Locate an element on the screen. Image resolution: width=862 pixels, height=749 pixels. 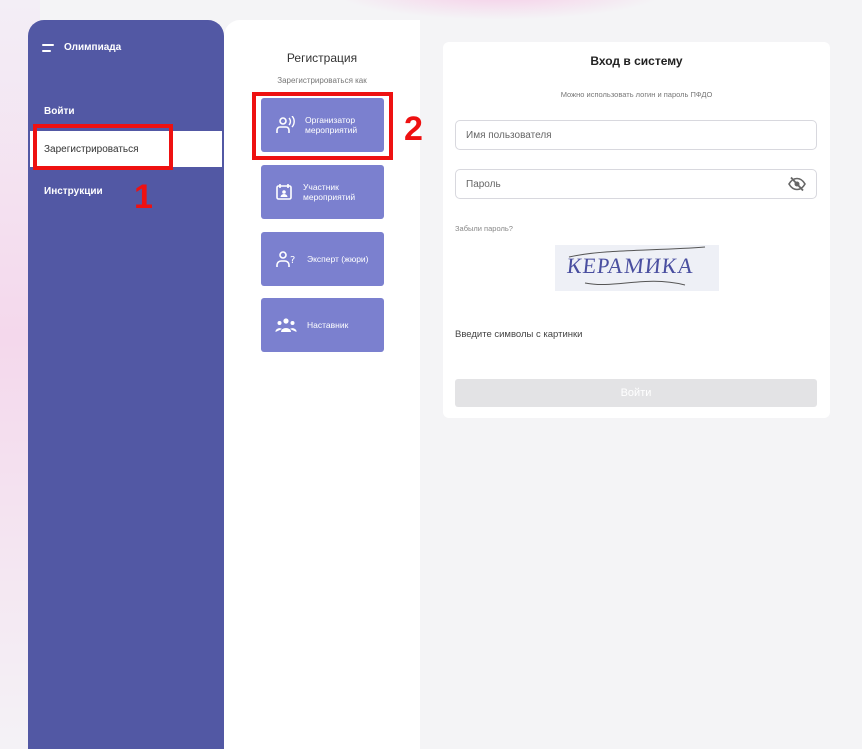
annotation-number-2: 2 is located at coordinates (413, 129).